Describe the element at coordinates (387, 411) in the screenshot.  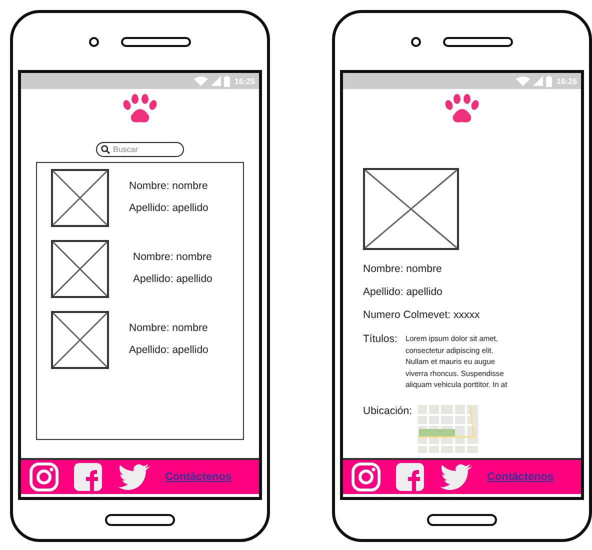
I see `location-label: Ubicación:` at that location.